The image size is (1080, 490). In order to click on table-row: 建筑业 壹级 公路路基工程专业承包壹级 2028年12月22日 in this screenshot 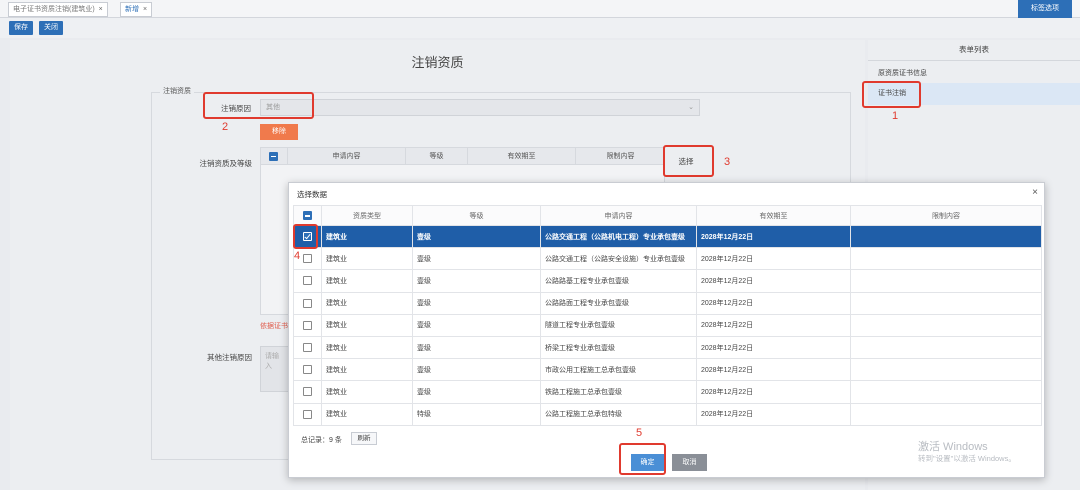, I will do `click(667, 281)`.